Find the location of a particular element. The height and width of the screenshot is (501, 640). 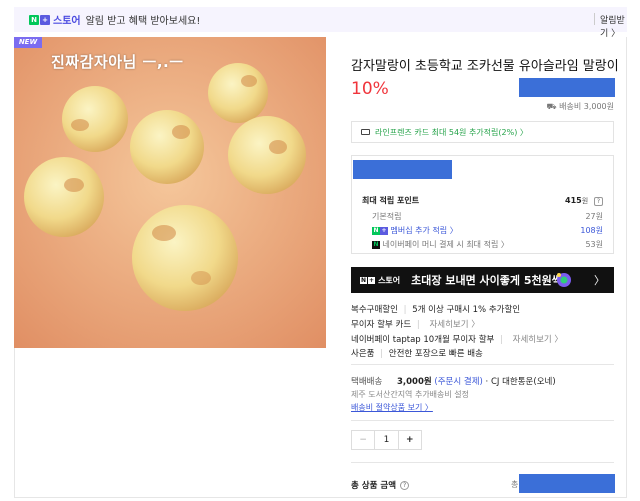

quantity-value: 1 is located at coordinates (386, 440).